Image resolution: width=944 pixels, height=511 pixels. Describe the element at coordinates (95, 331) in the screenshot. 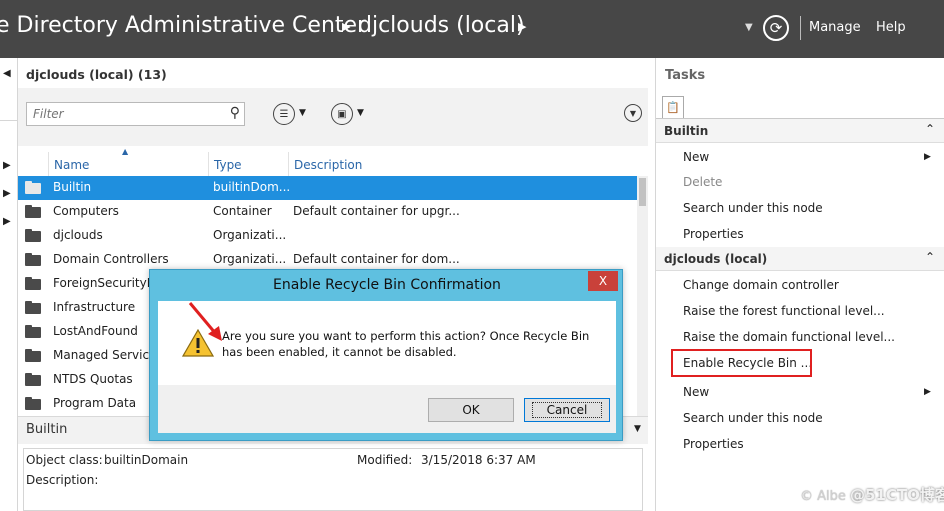

I see `cell-name: LostAndFound` at that location.